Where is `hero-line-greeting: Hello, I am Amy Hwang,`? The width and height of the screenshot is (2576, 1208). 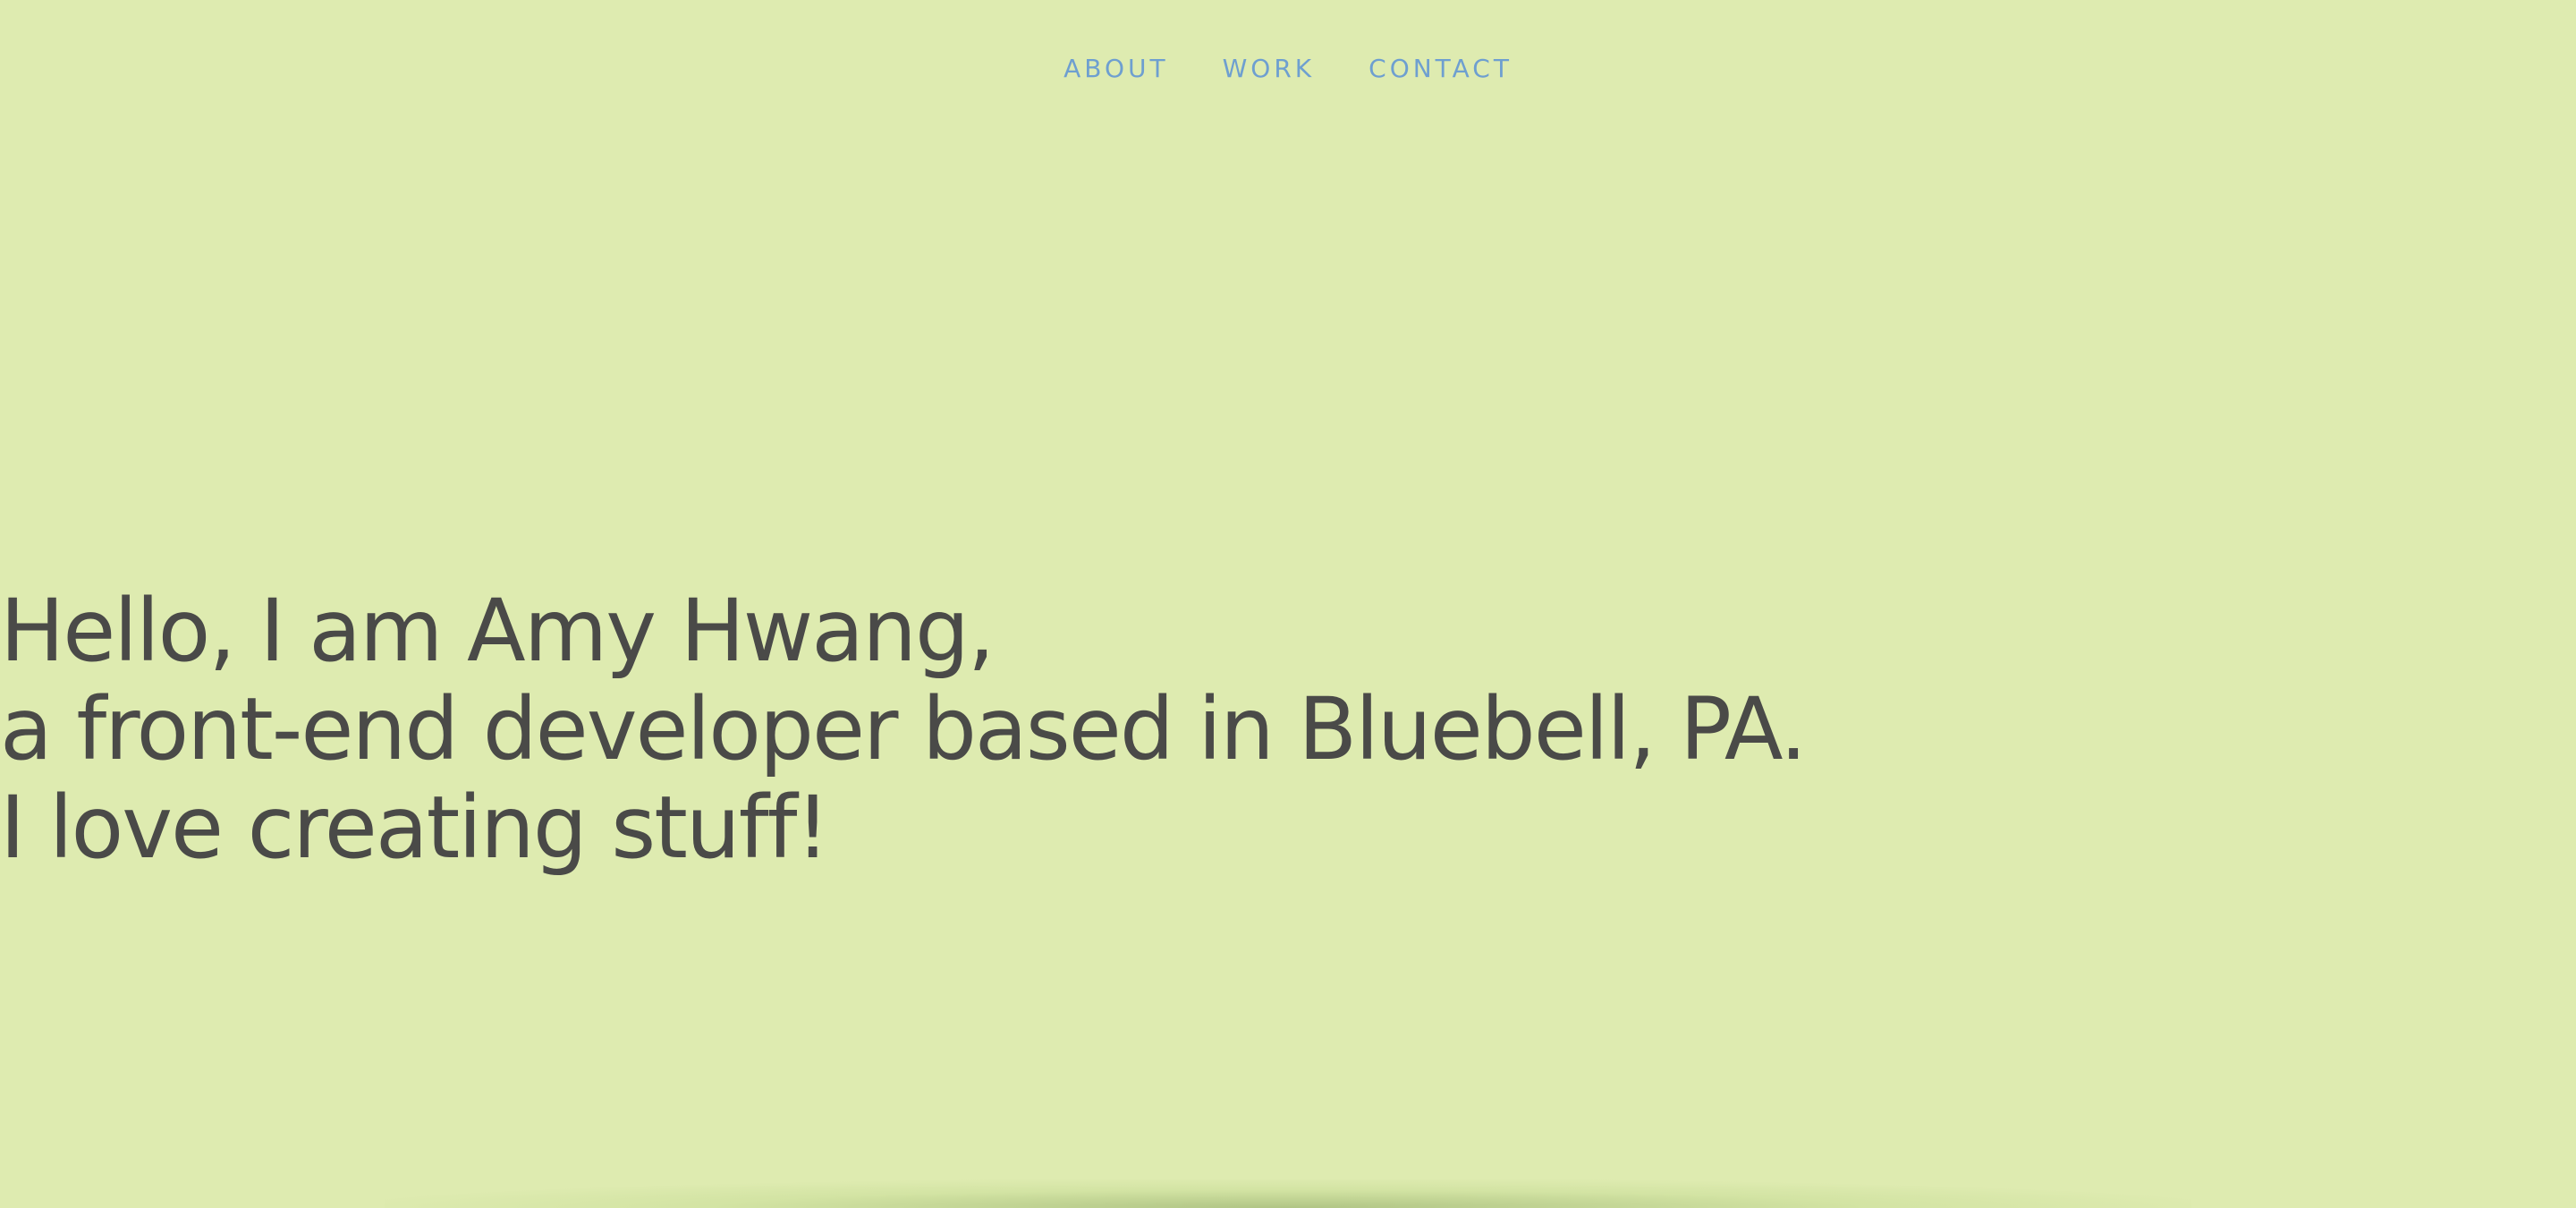
hero-line-greeting: Hello, I am Amy Hwang, is located at coordinates (497, 631).